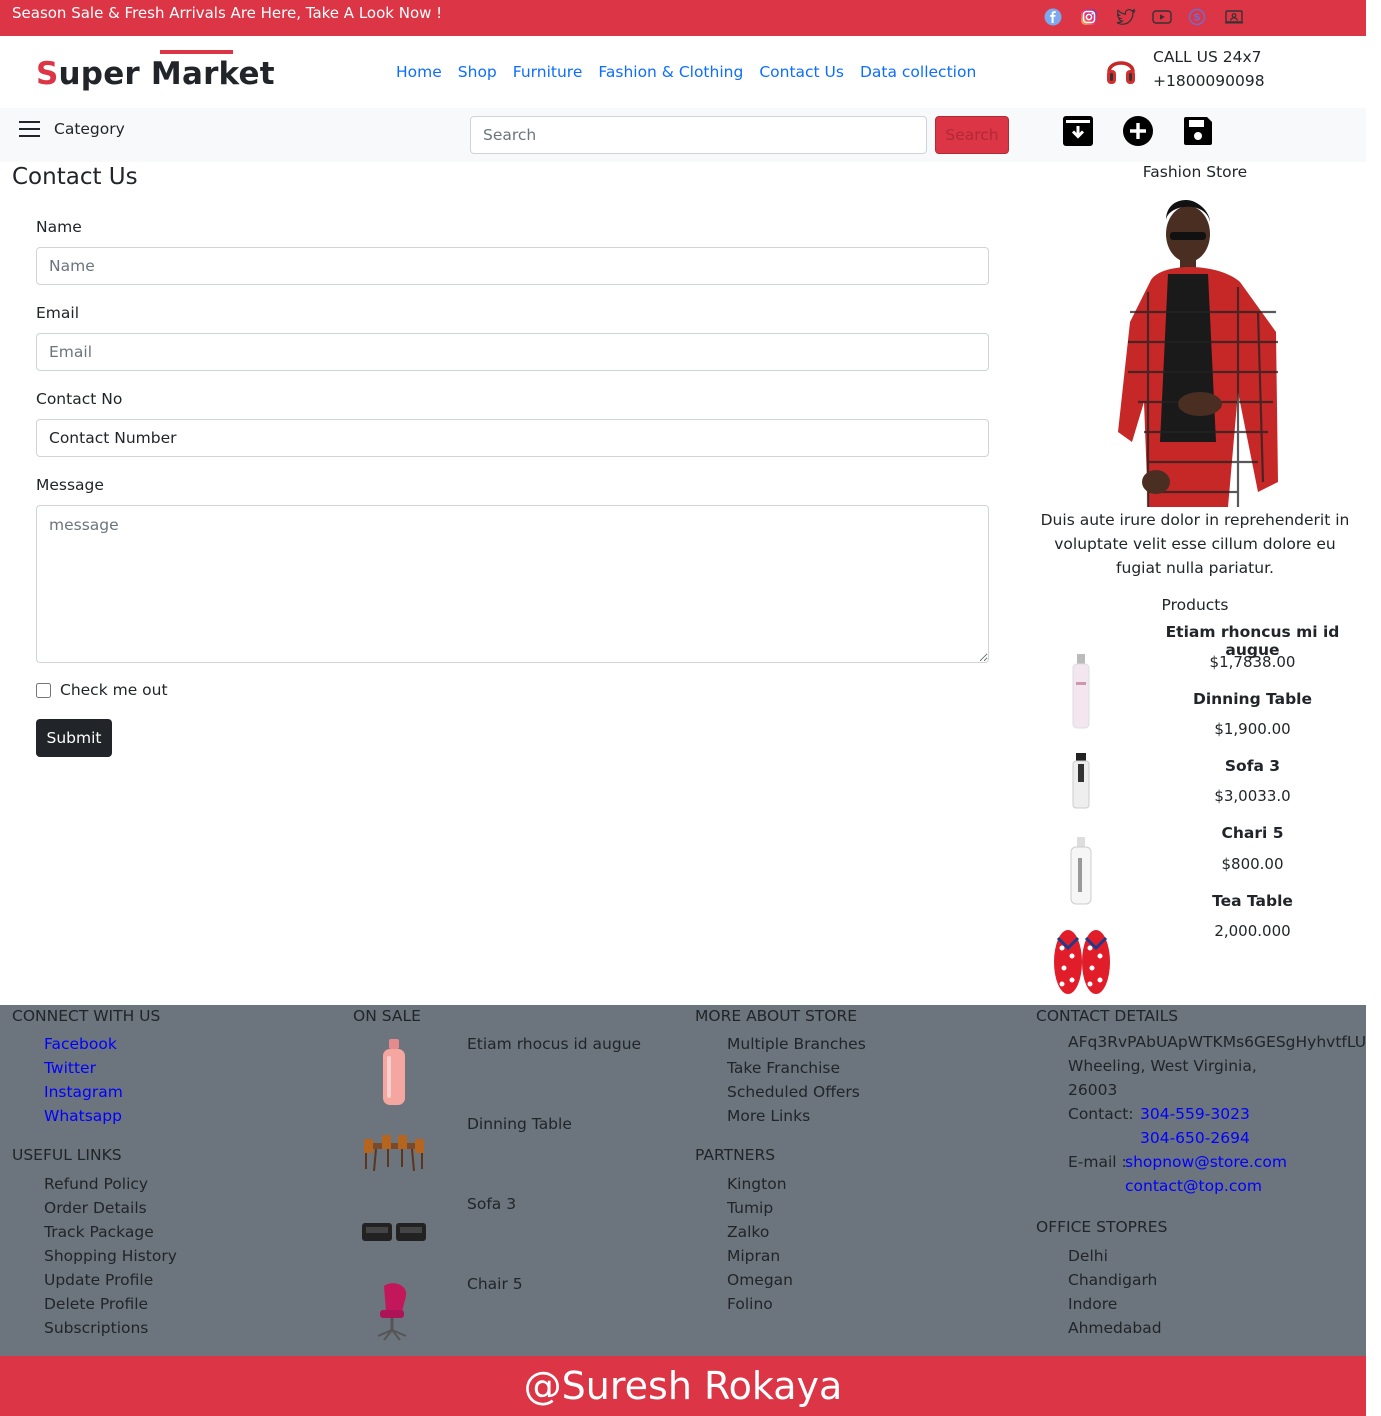  What do you see at coordinates (776, 1016) in the screenshot?
I see `more-about-store-title: MORE ABOUT STORE` at bounding box center [776, 1016].